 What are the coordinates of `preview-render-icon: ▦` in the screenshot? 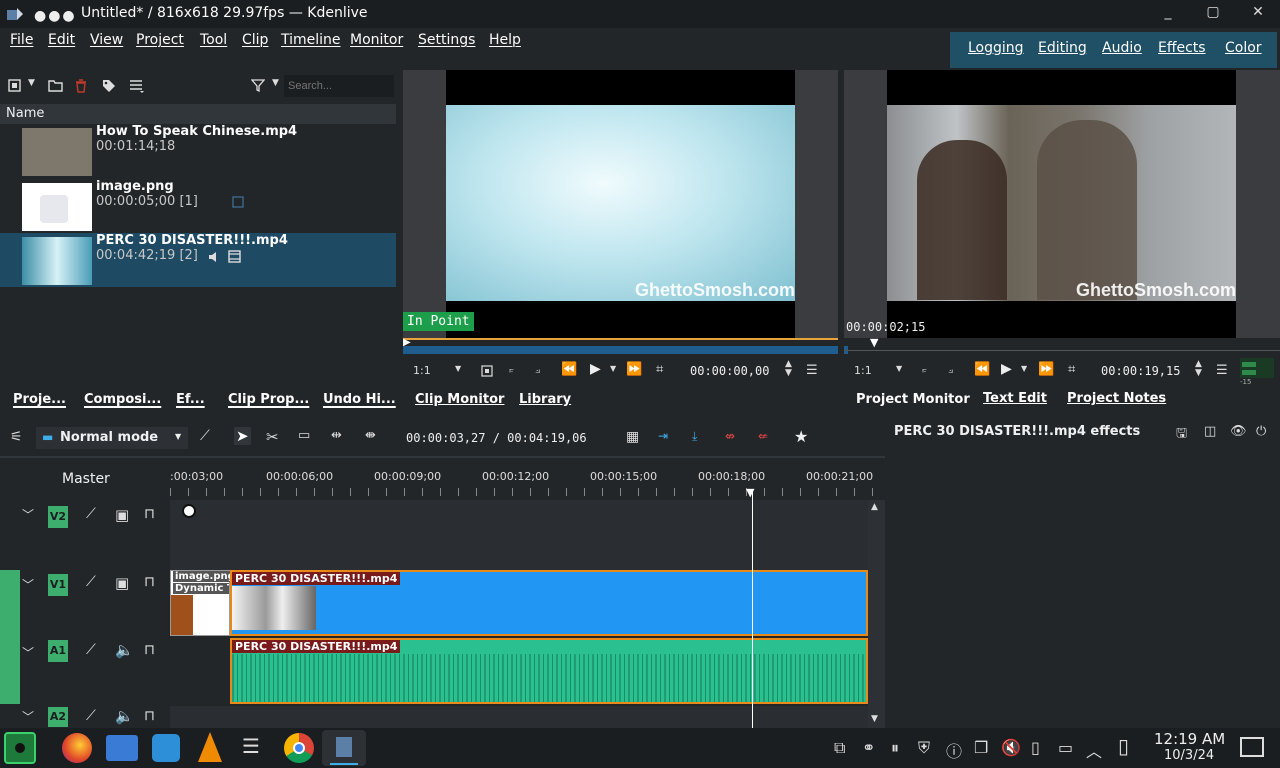 It's located at (632, 437).